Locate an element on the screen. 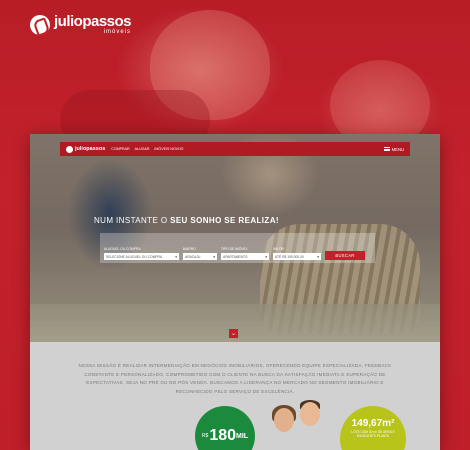  hamburger-icon is located at coordinates (386, 149).